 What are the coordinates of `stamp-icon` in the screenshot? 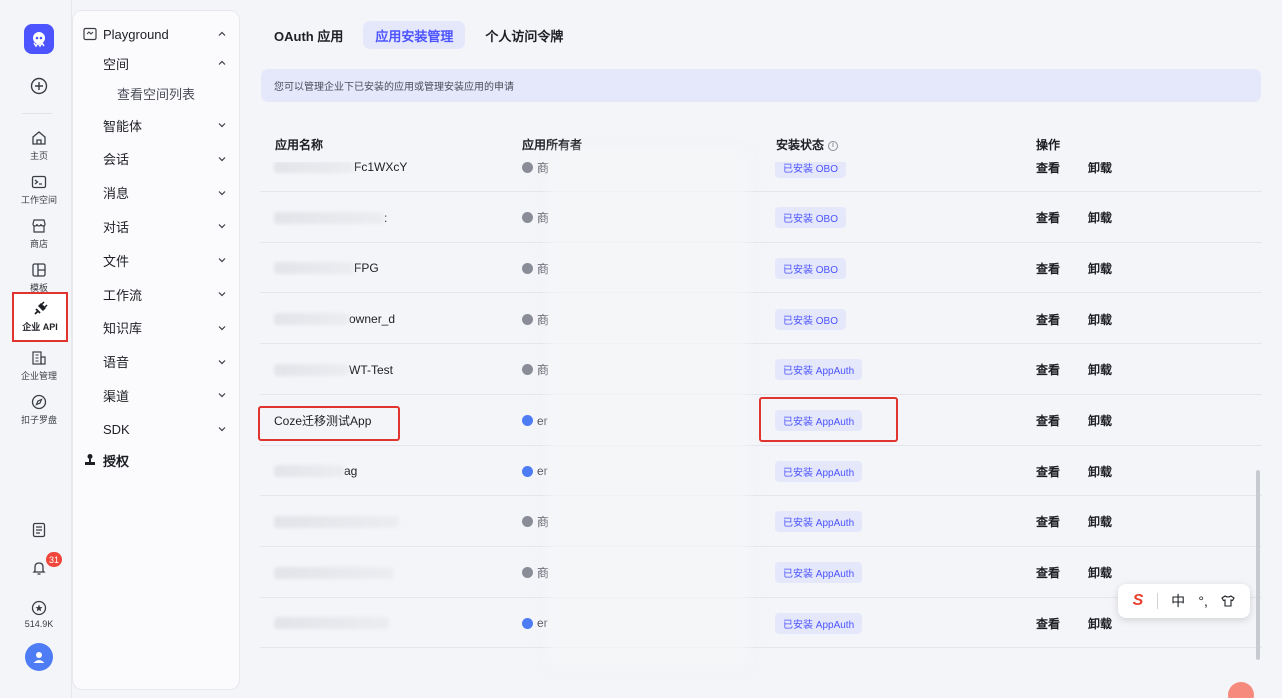 It's located at (90, 459).